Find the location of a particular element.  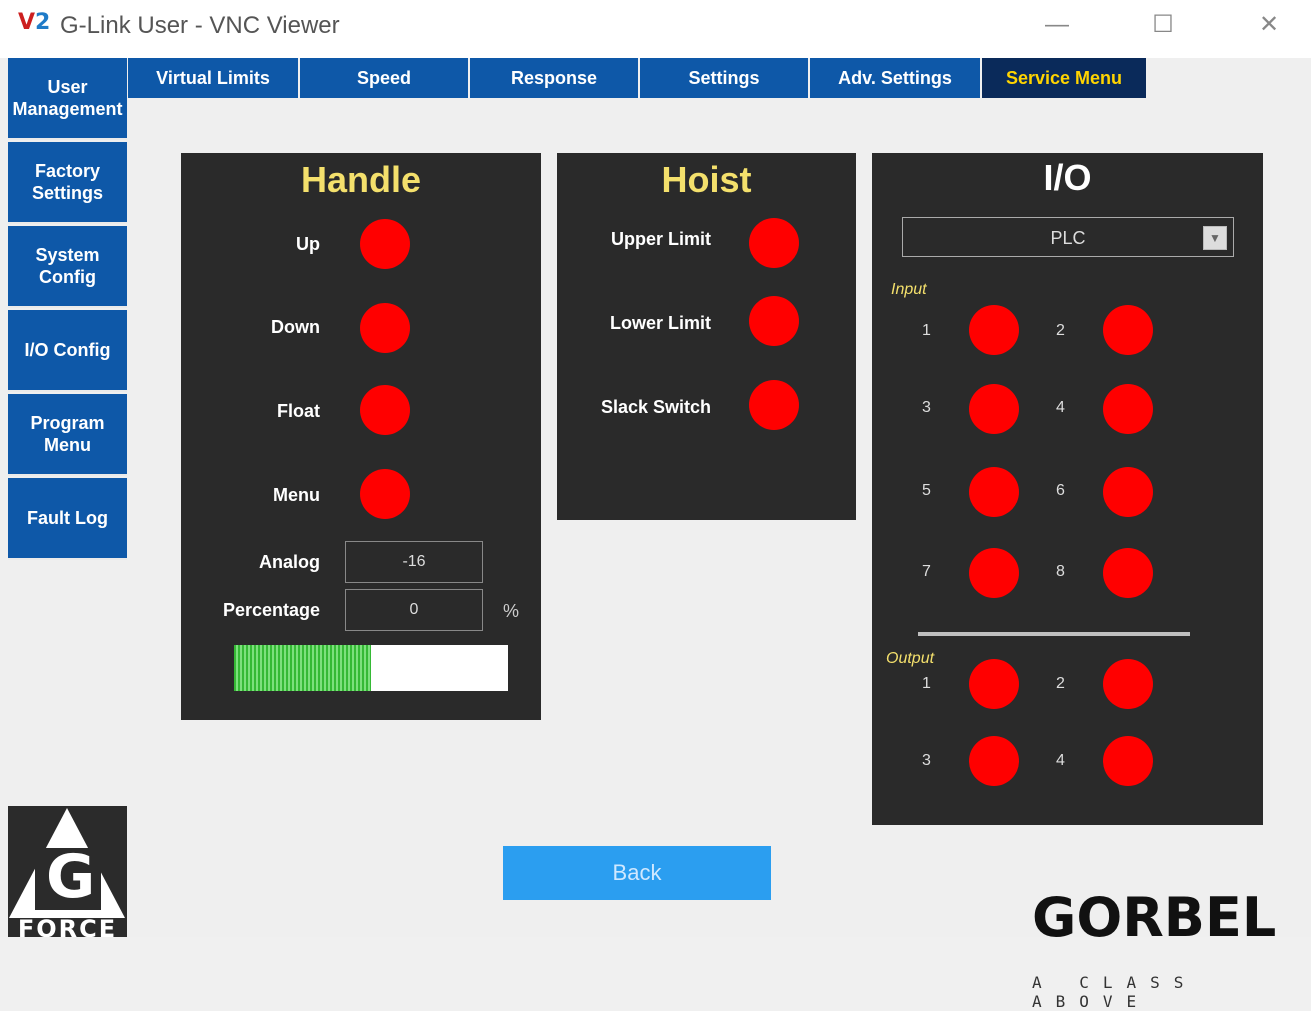

close-button: ✕ is located at coordinates (1269, 25).